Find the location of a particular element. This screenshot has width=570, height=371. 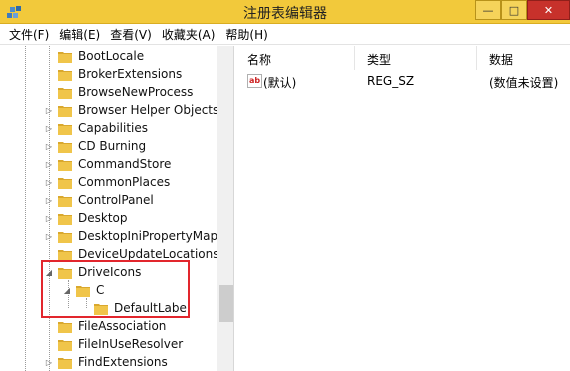

tree-scrollbar is located at coordinates (225, 208).